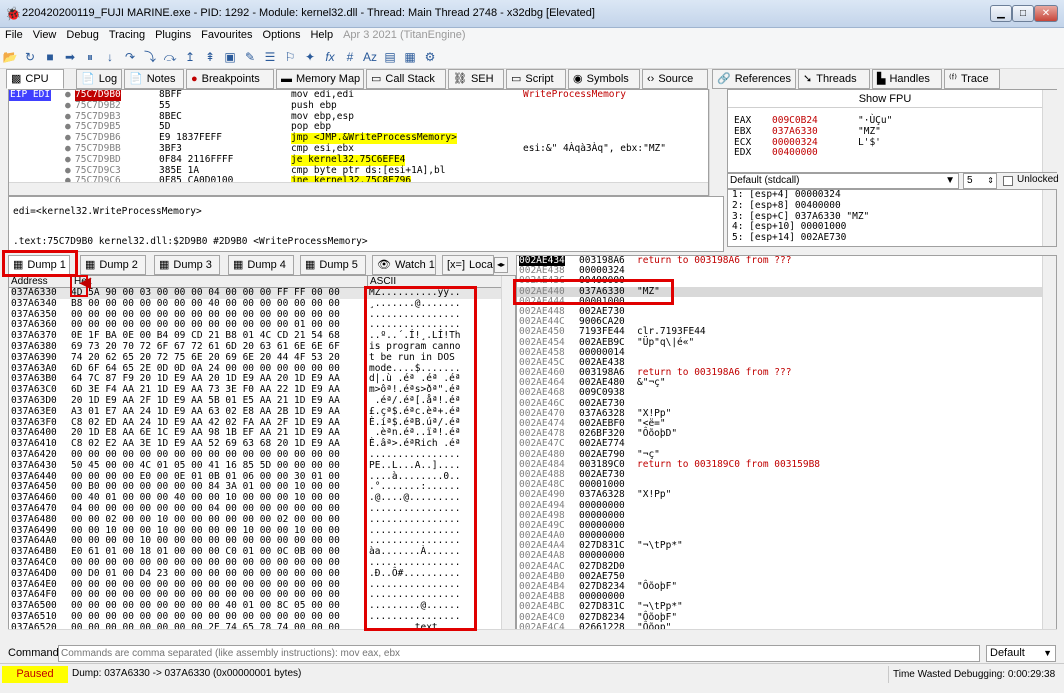 Image resolution: width=1064 pixels, height=693 pixels. What do you see at coordinates (885, 99) in the screenshot?
I see `show-fpu-button: Show FPU` at bounding box center [885, 99].